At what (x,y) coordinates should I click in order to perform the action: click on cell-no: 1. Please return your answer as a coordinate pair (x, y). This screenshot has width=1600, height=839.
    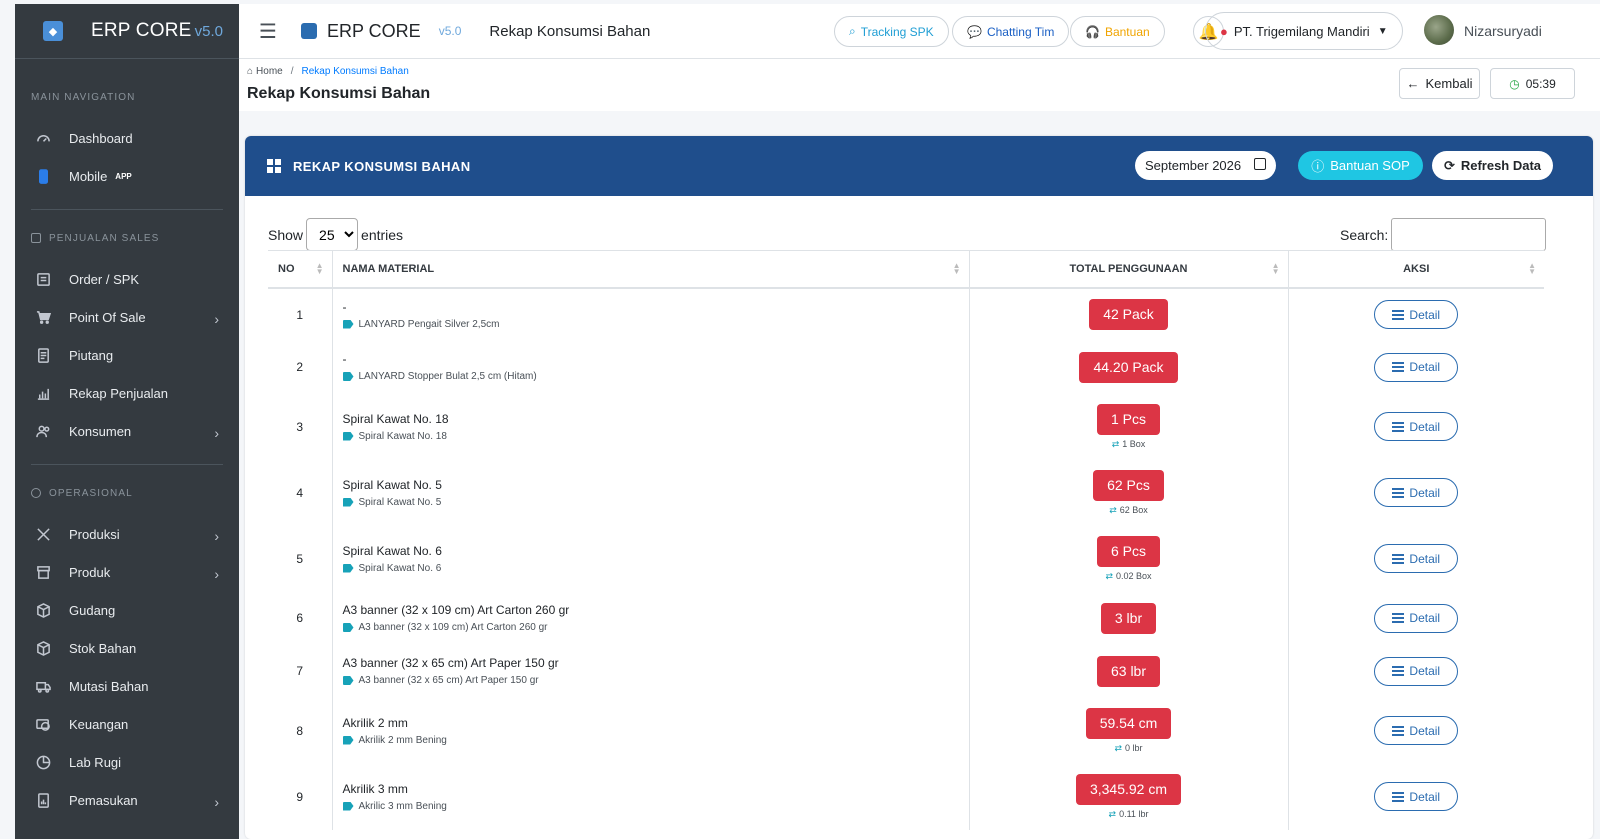
    Looking at the image, I should click on (300, 314).